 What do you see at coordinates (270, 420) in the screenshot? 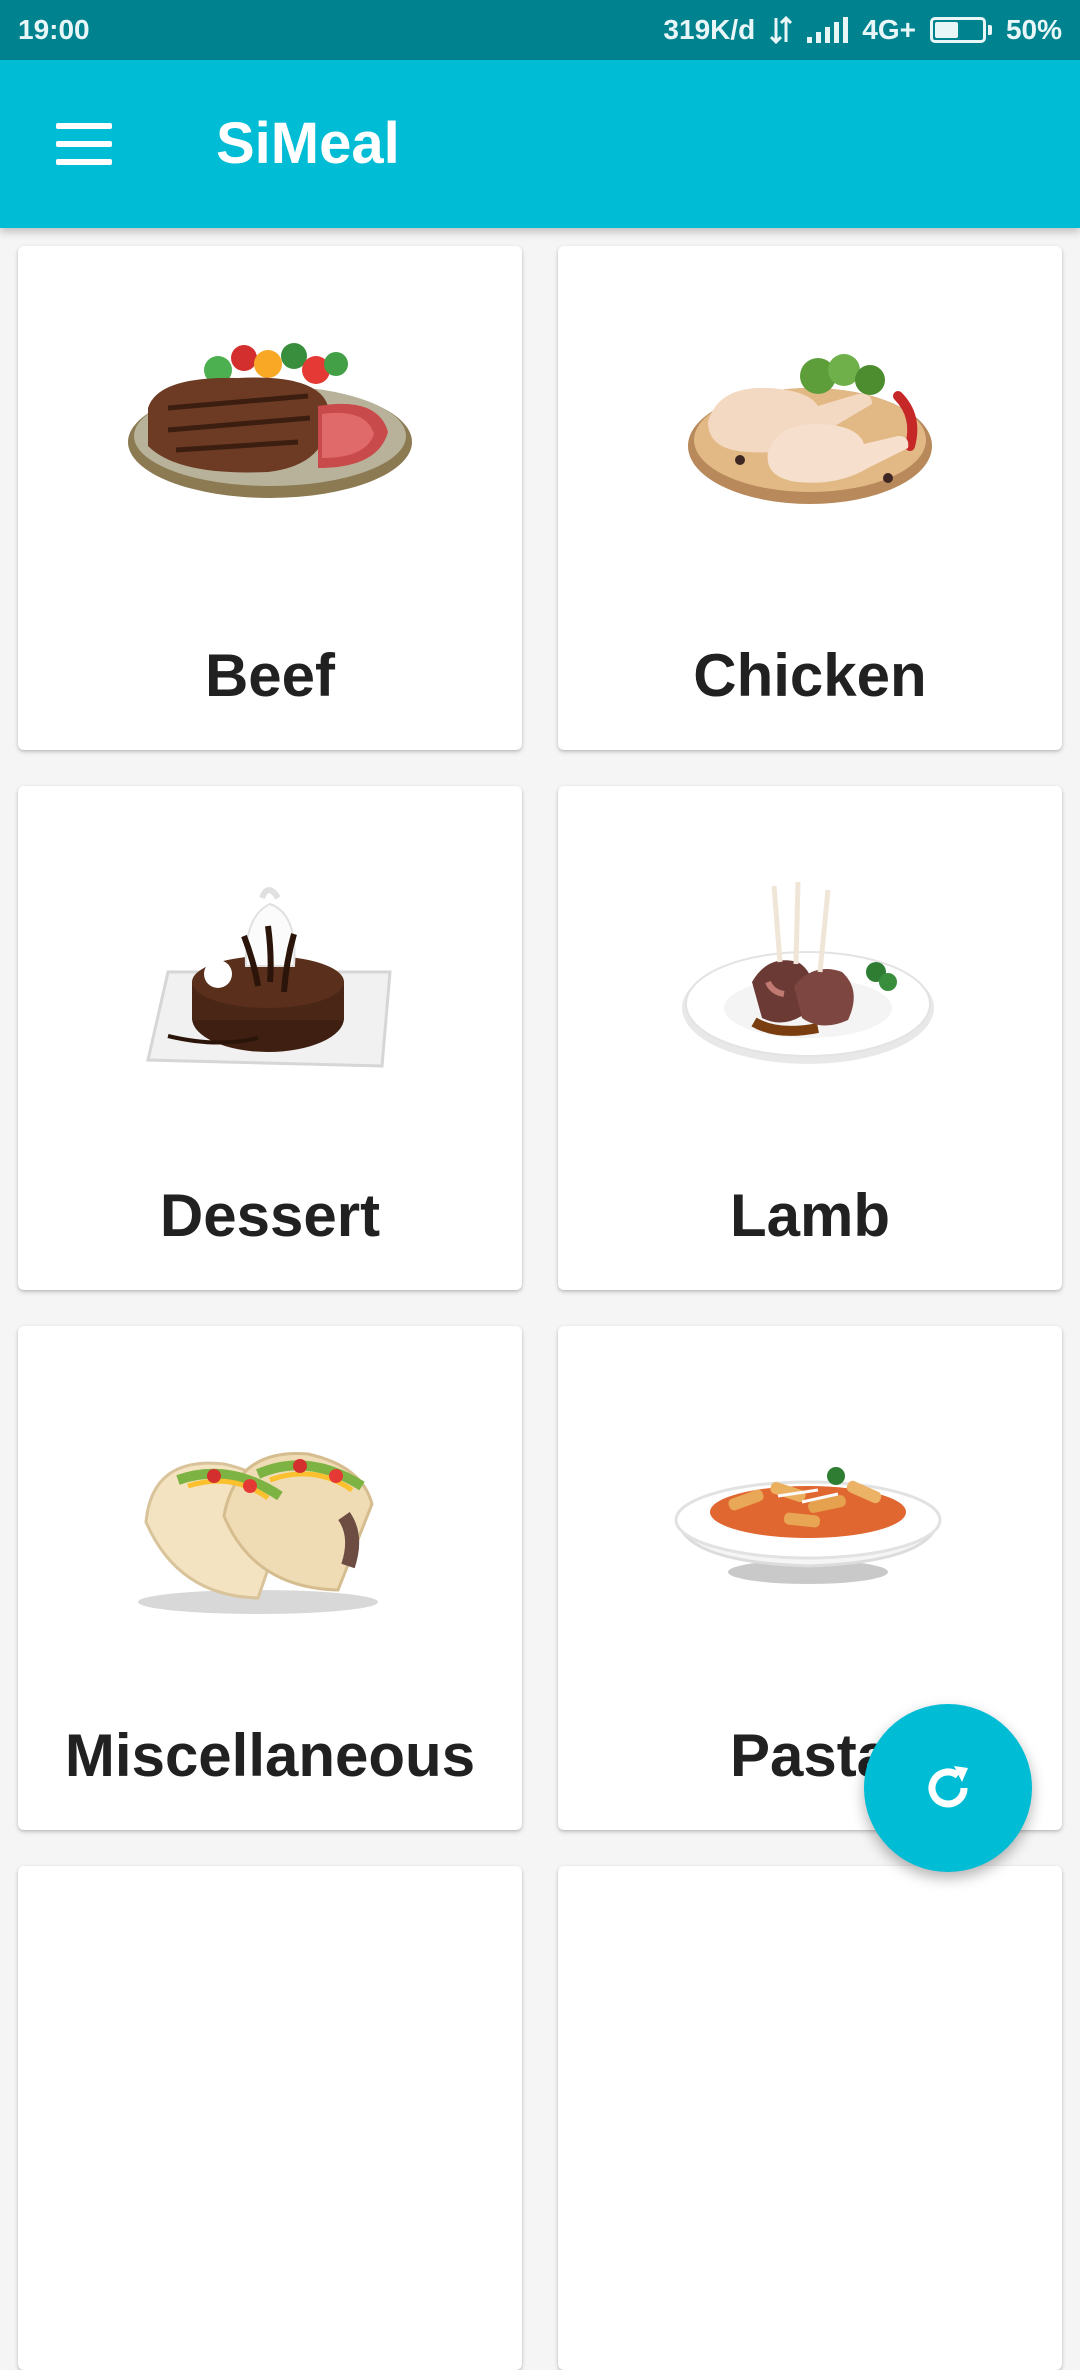
I see `beef-steak-image` at bounding box center [270, 420].